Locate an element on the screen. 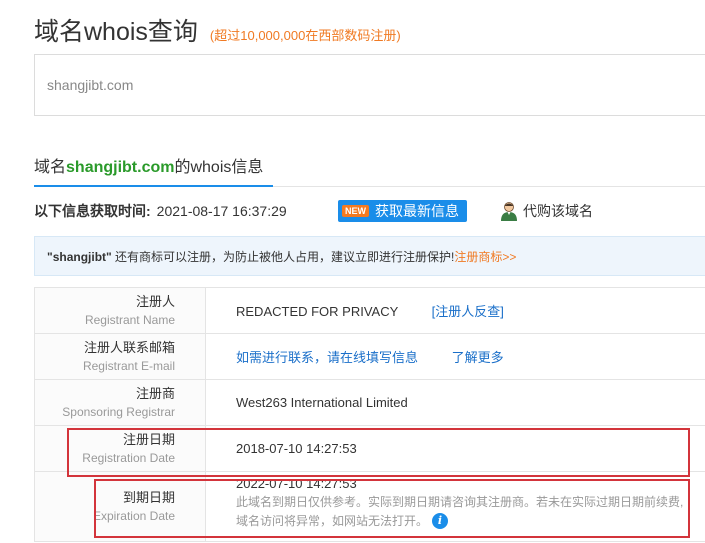 Image resolution: width=705 pixels, height=543 pixels. row-value: REDACTED FOR PRIVACY [注册人反查] is located at coordinates (455, 310).